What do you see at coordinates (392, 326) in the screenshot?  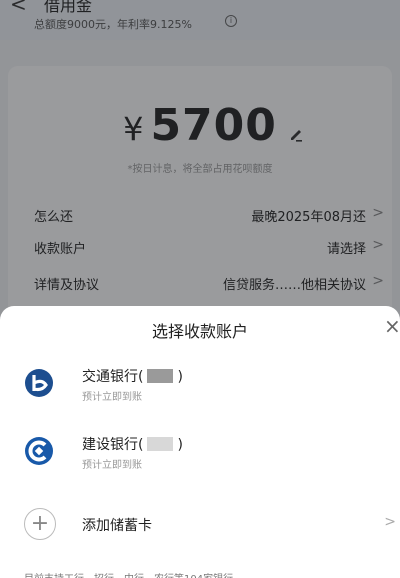 I see `close-icon: ×` at bounding box center [392, 326].